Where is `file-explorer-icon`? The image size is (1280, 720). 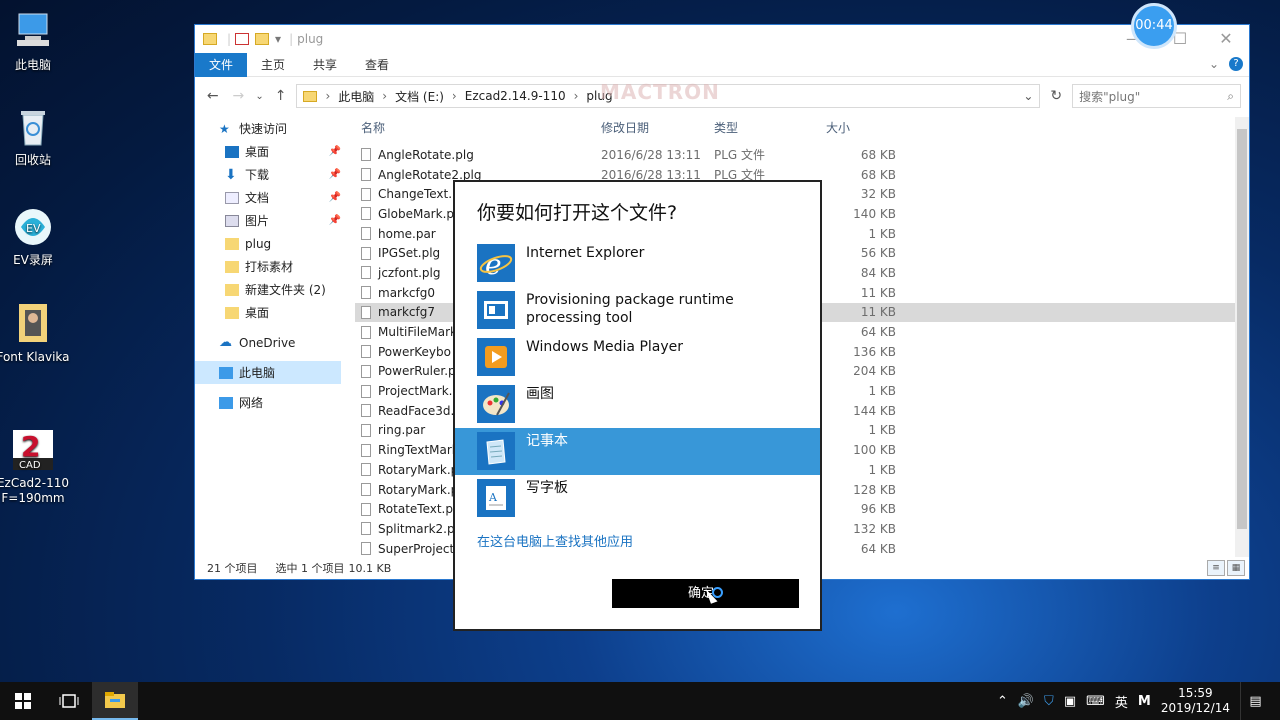
file-explorer-icon is located at coordinates (115, 700).